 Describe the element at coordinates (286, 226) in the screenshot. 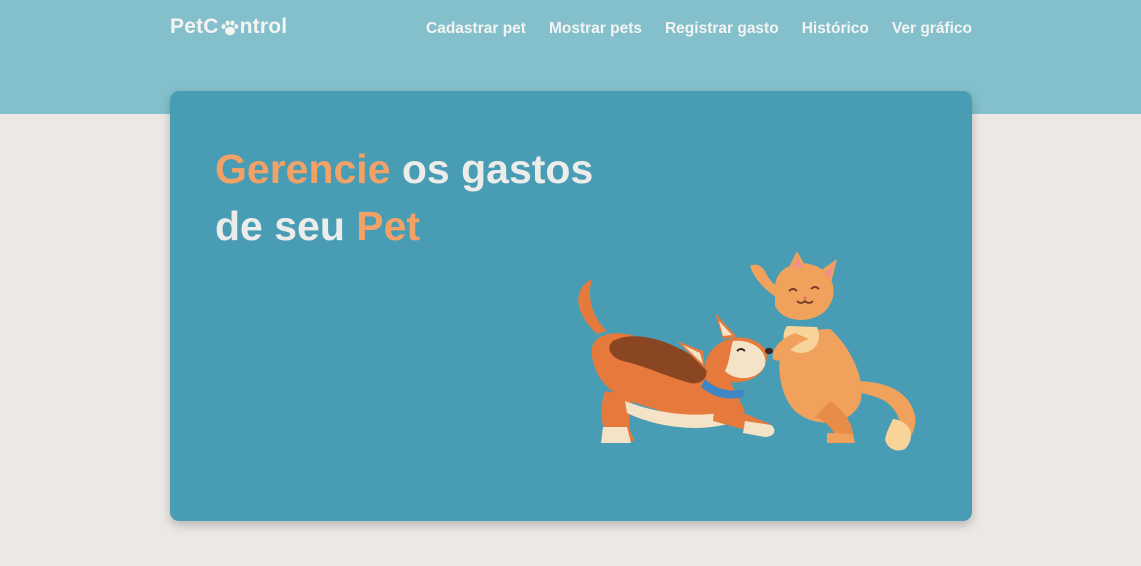

I see `headline-text-2: de seu` at that location.